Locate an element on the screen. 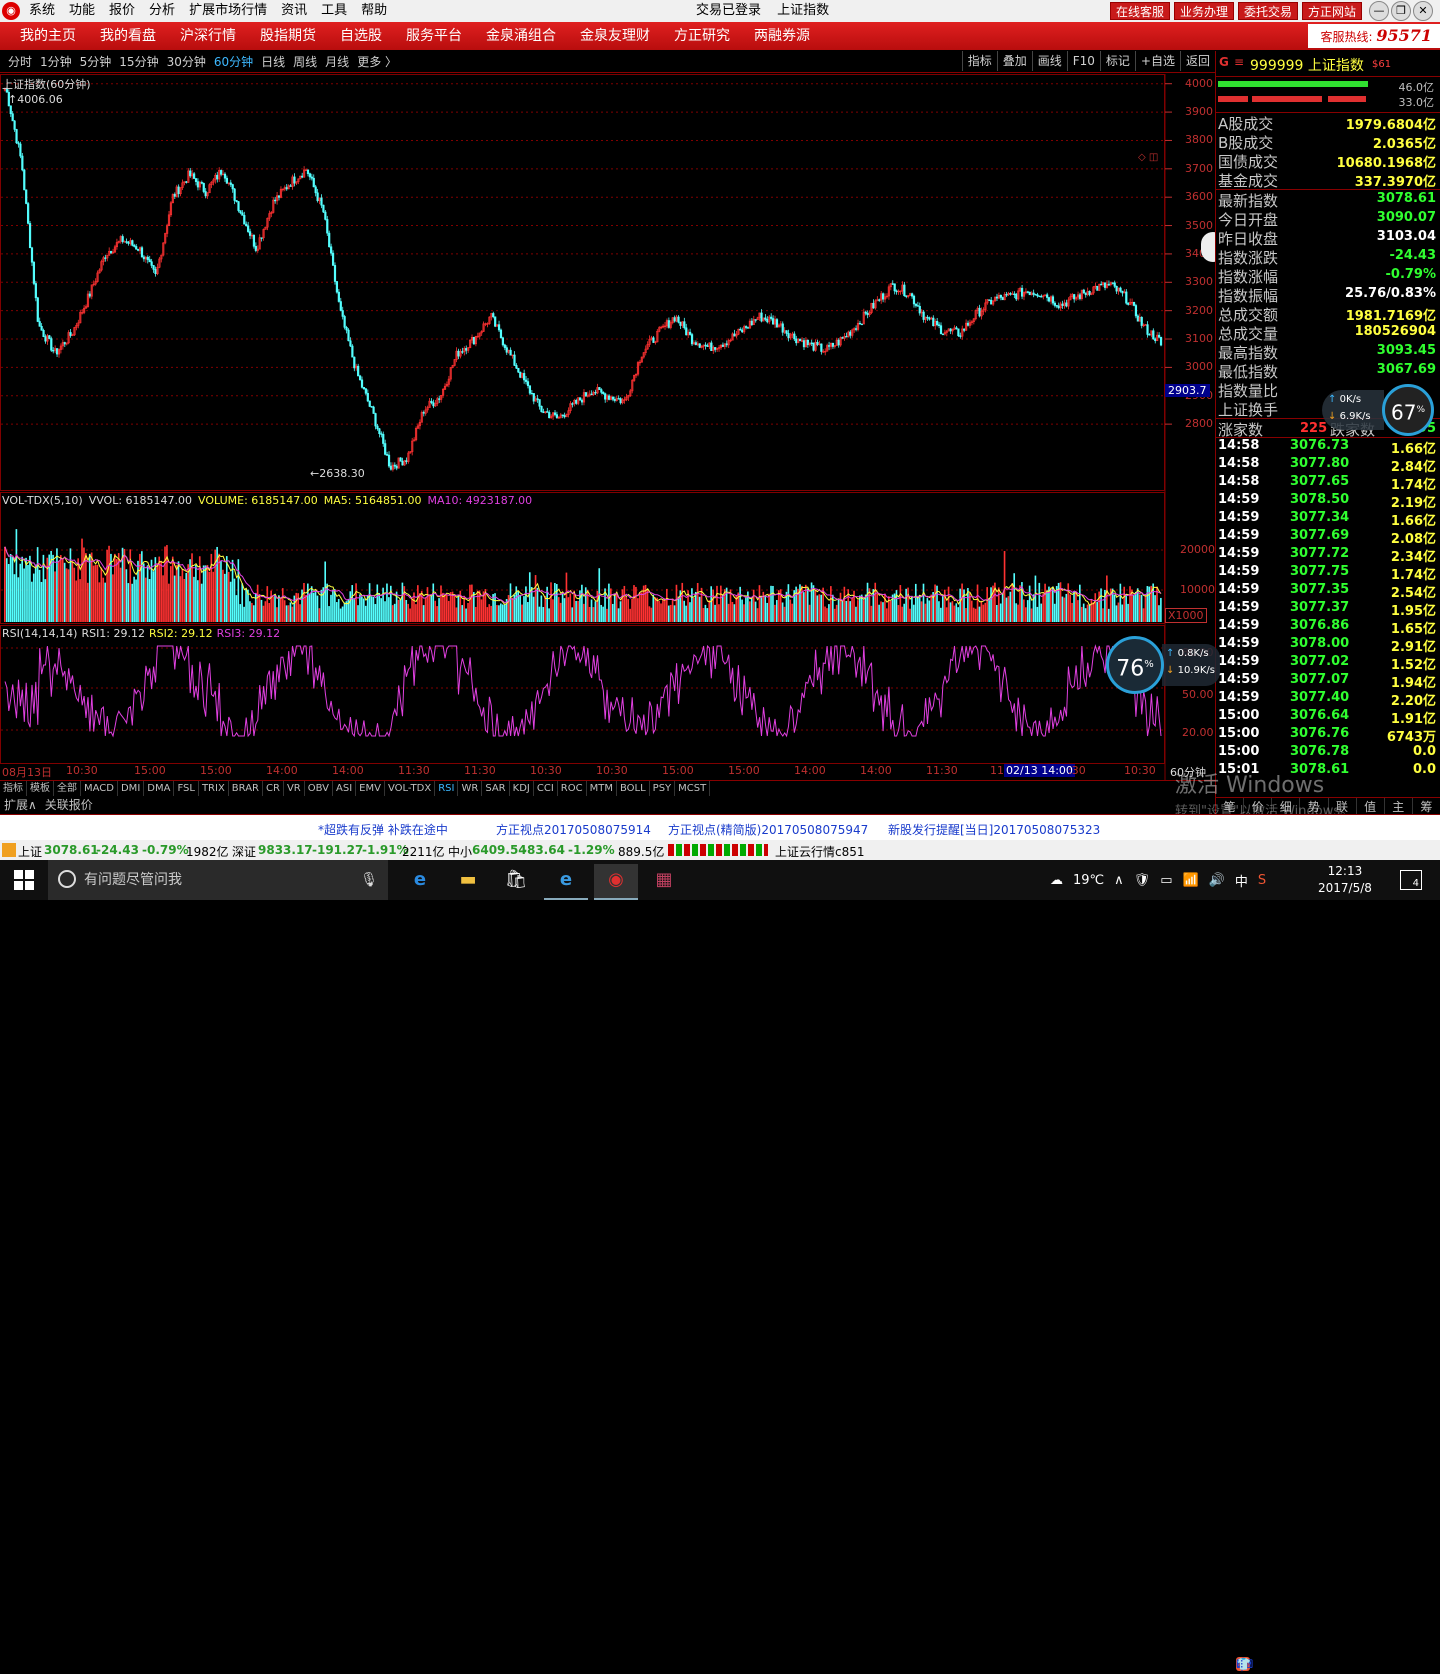  net-speed-gauge-2: 76% is located at coordinates (1135, 665).